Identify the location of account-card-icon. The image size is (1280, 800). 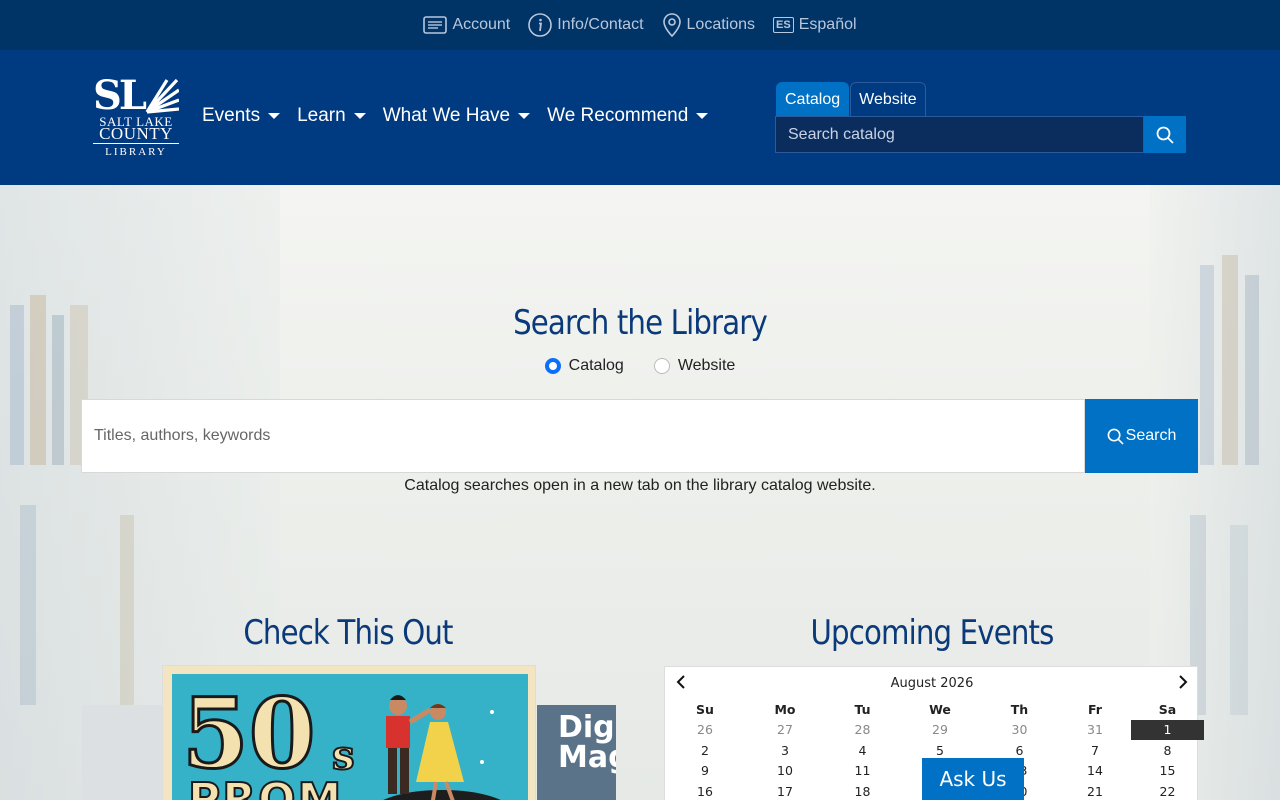
(435, 25).